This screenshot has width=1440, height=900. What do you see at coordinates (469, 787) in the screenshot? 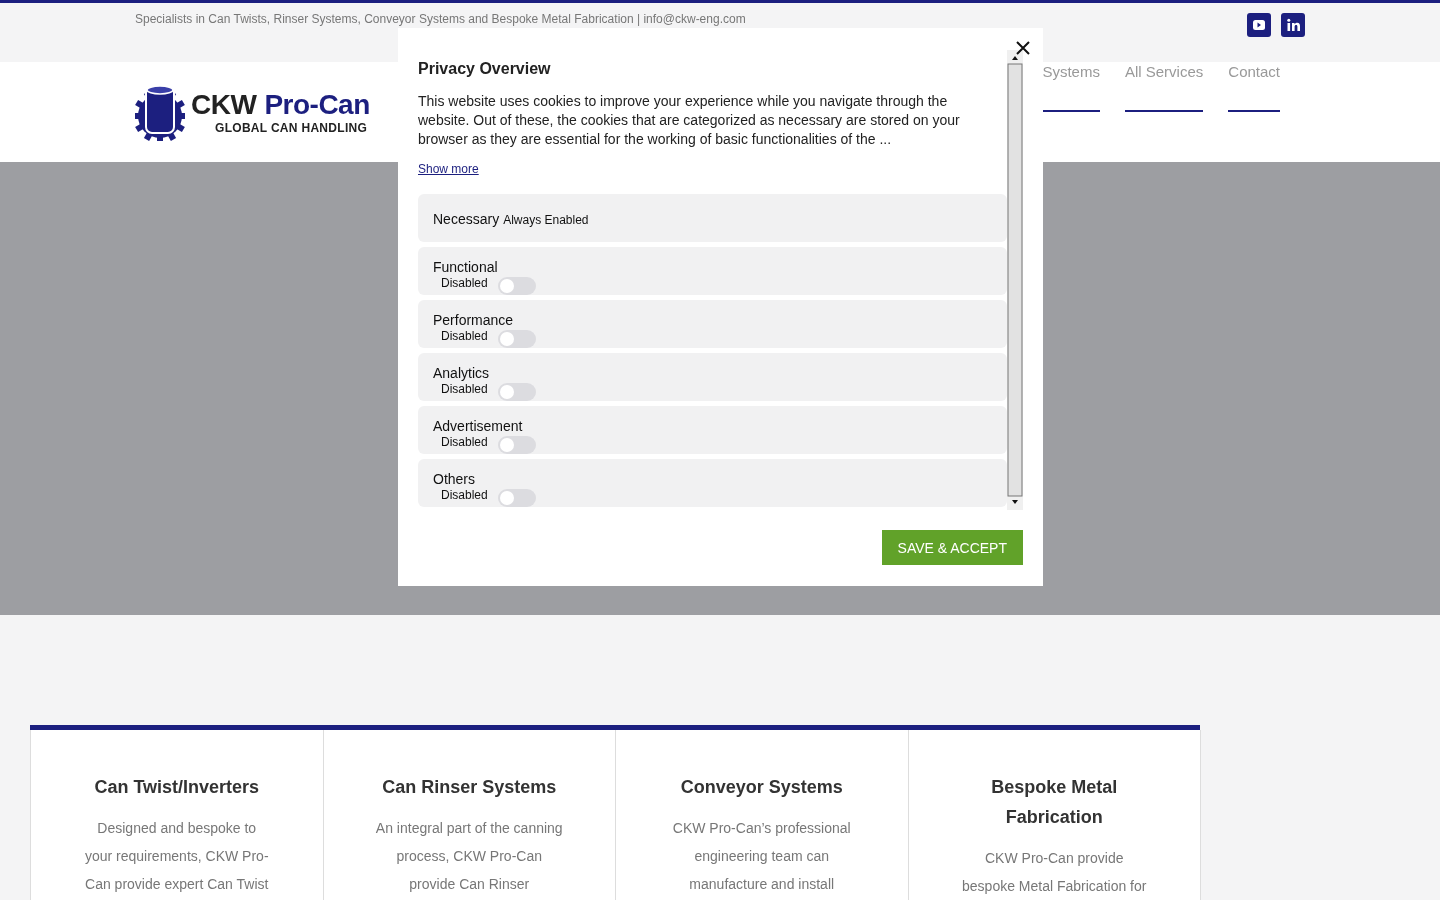
I see `card-title: Can Rinser Systems` at bounding box center [469, 787].